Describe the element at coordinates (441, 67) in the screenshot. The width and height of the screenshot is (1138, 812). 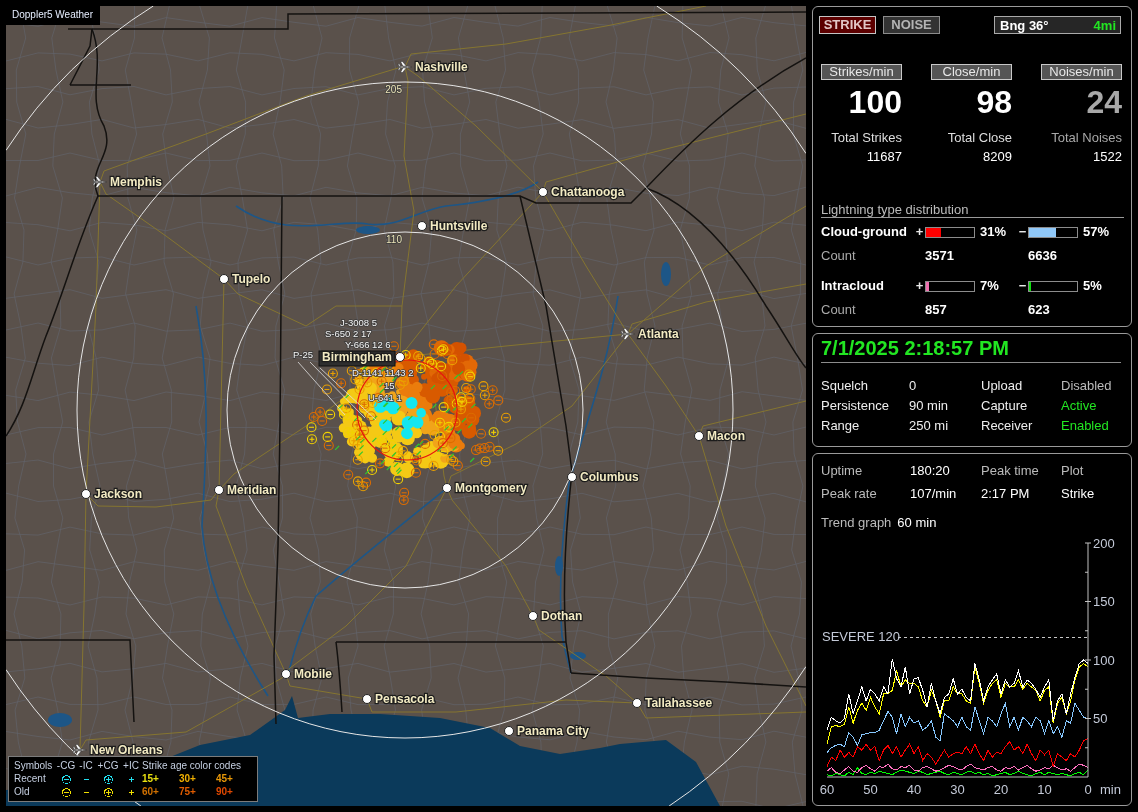
I see `city-label: Nashville` at that location.